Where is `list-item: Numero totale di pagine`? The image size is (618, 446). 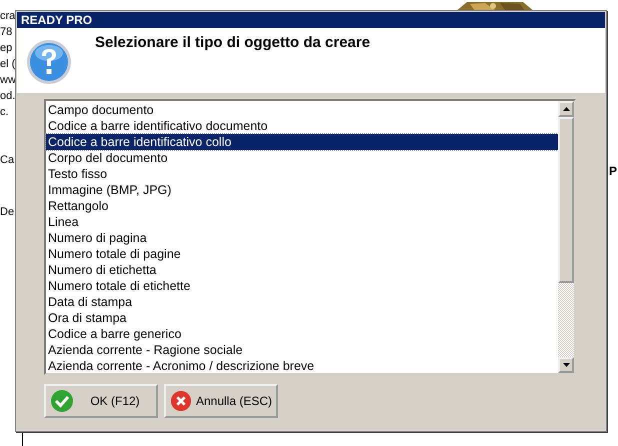 list-item: Numero totale di pagine is located at coordinates (302, 254).